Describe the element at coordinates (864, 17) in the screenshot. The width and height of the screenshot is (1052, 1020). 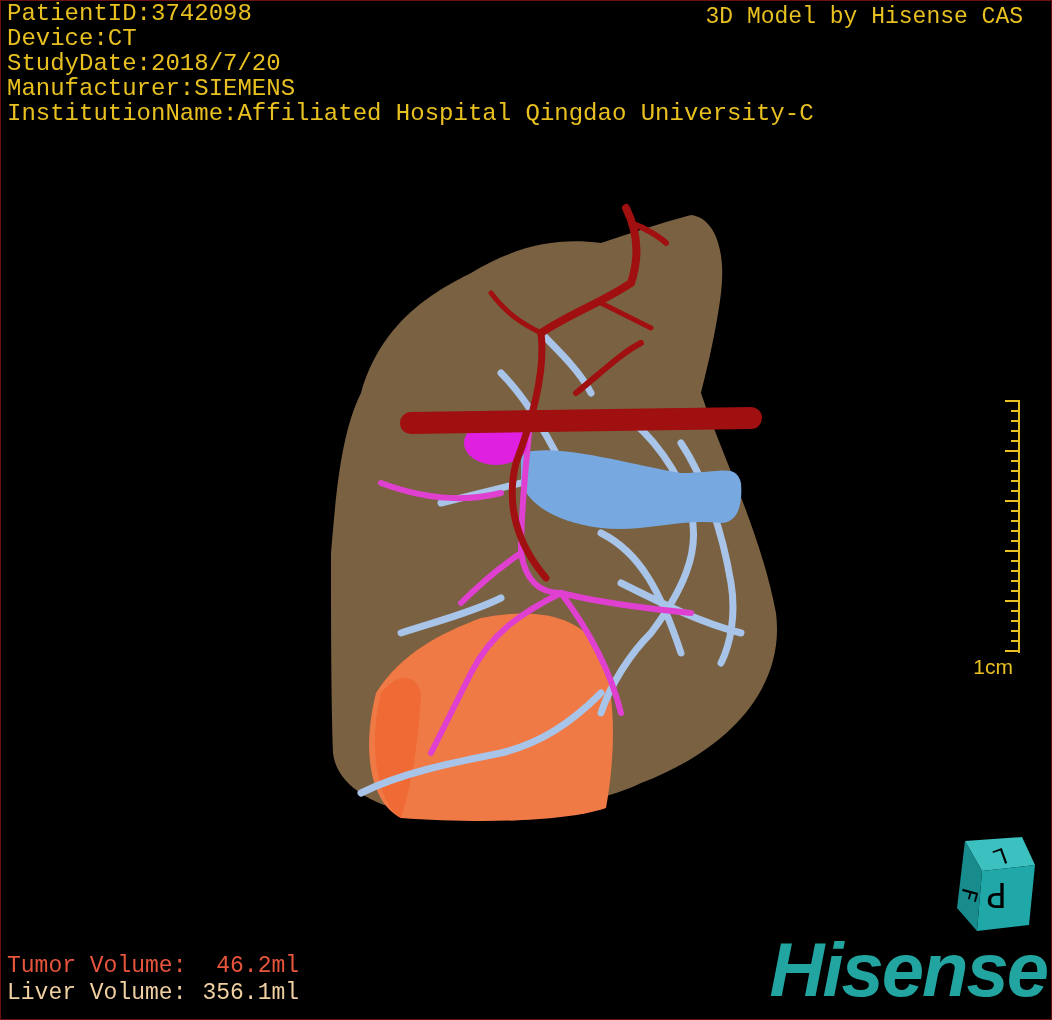
I see `app-title: 3D Model by Hisense CAS` at that location.